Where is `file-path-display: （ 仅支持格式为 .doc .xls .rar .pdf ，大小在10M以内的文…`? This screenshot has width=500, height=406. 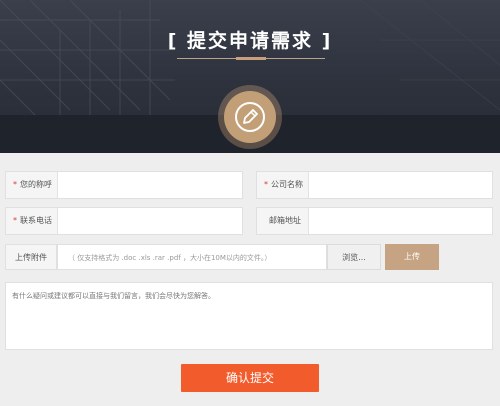 file-path-display: （ 仅支持格式为 .doc .xls .rar .pdf ，大小在10M以内的文… is located at coordinates (192, 257).